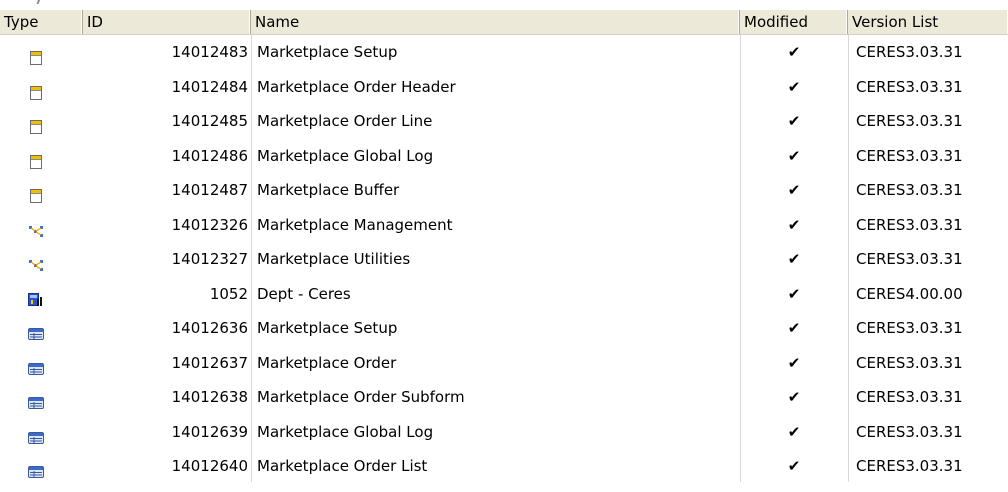 The height and width of the screenshot is (492, 1008). Describe the element at coordinates (209, 466) in the screenshot. I see `id-cell: 14012640` at that location.